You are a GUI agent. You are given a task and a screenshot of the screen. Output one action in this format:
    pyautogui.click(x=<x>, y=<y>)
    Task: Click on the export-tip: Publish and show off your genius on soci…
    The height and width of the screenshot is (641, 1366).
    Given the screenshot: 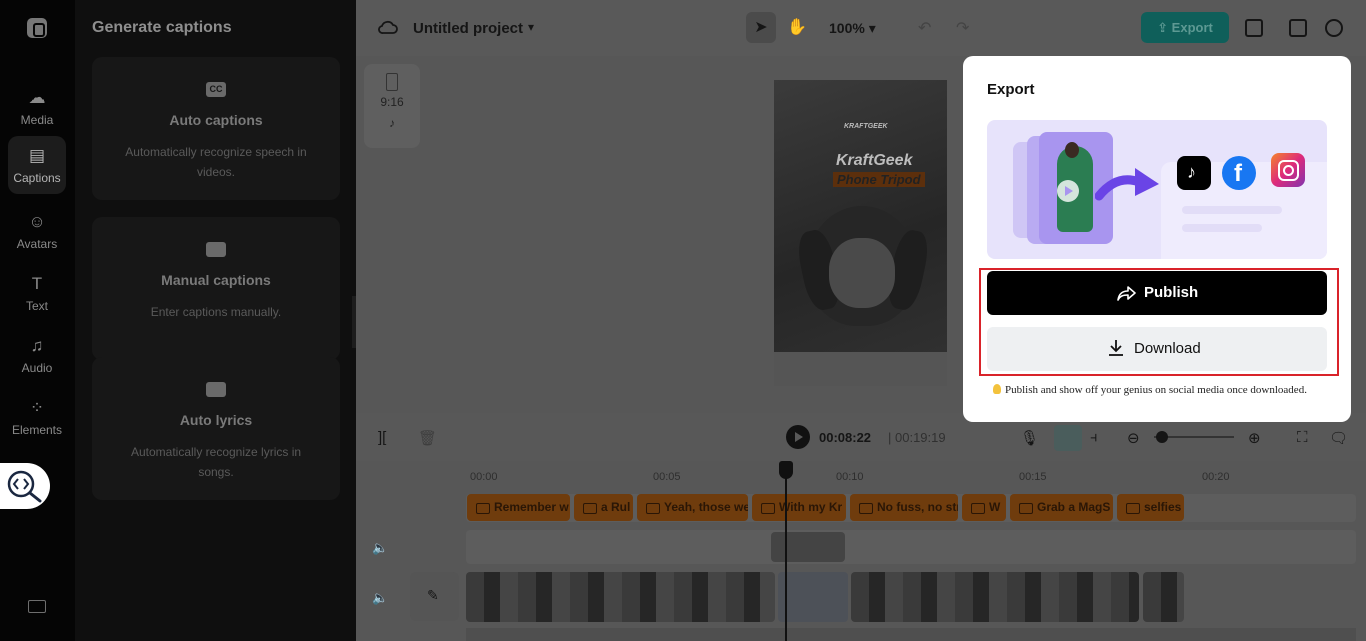 What is the action you would take?
    pyautogui.click(x=1150, y=390)
    